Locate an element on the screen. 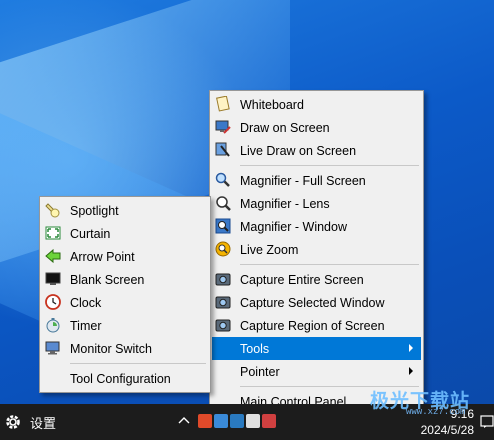 This screenshot has width=494, height=440. live-draw-icon is located at coordinates (222, 149).